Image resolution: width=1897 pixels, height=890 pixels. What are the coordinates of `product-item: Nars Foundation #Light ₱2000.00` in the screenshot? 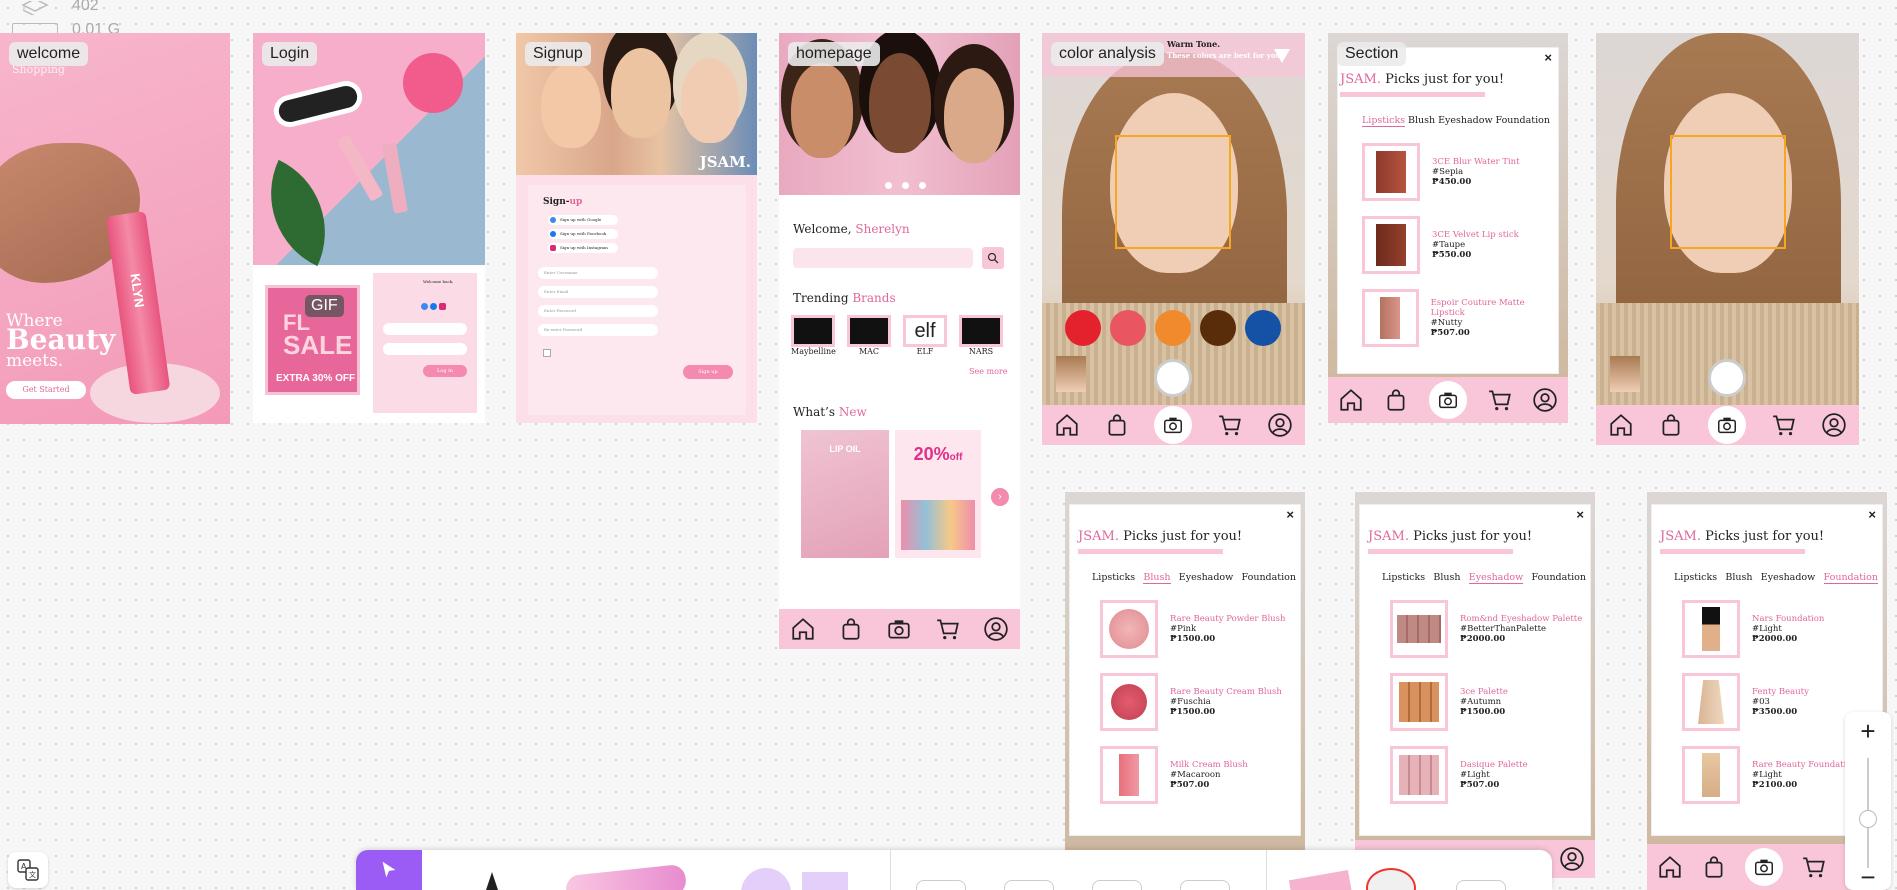 It's located at (1753, 629).